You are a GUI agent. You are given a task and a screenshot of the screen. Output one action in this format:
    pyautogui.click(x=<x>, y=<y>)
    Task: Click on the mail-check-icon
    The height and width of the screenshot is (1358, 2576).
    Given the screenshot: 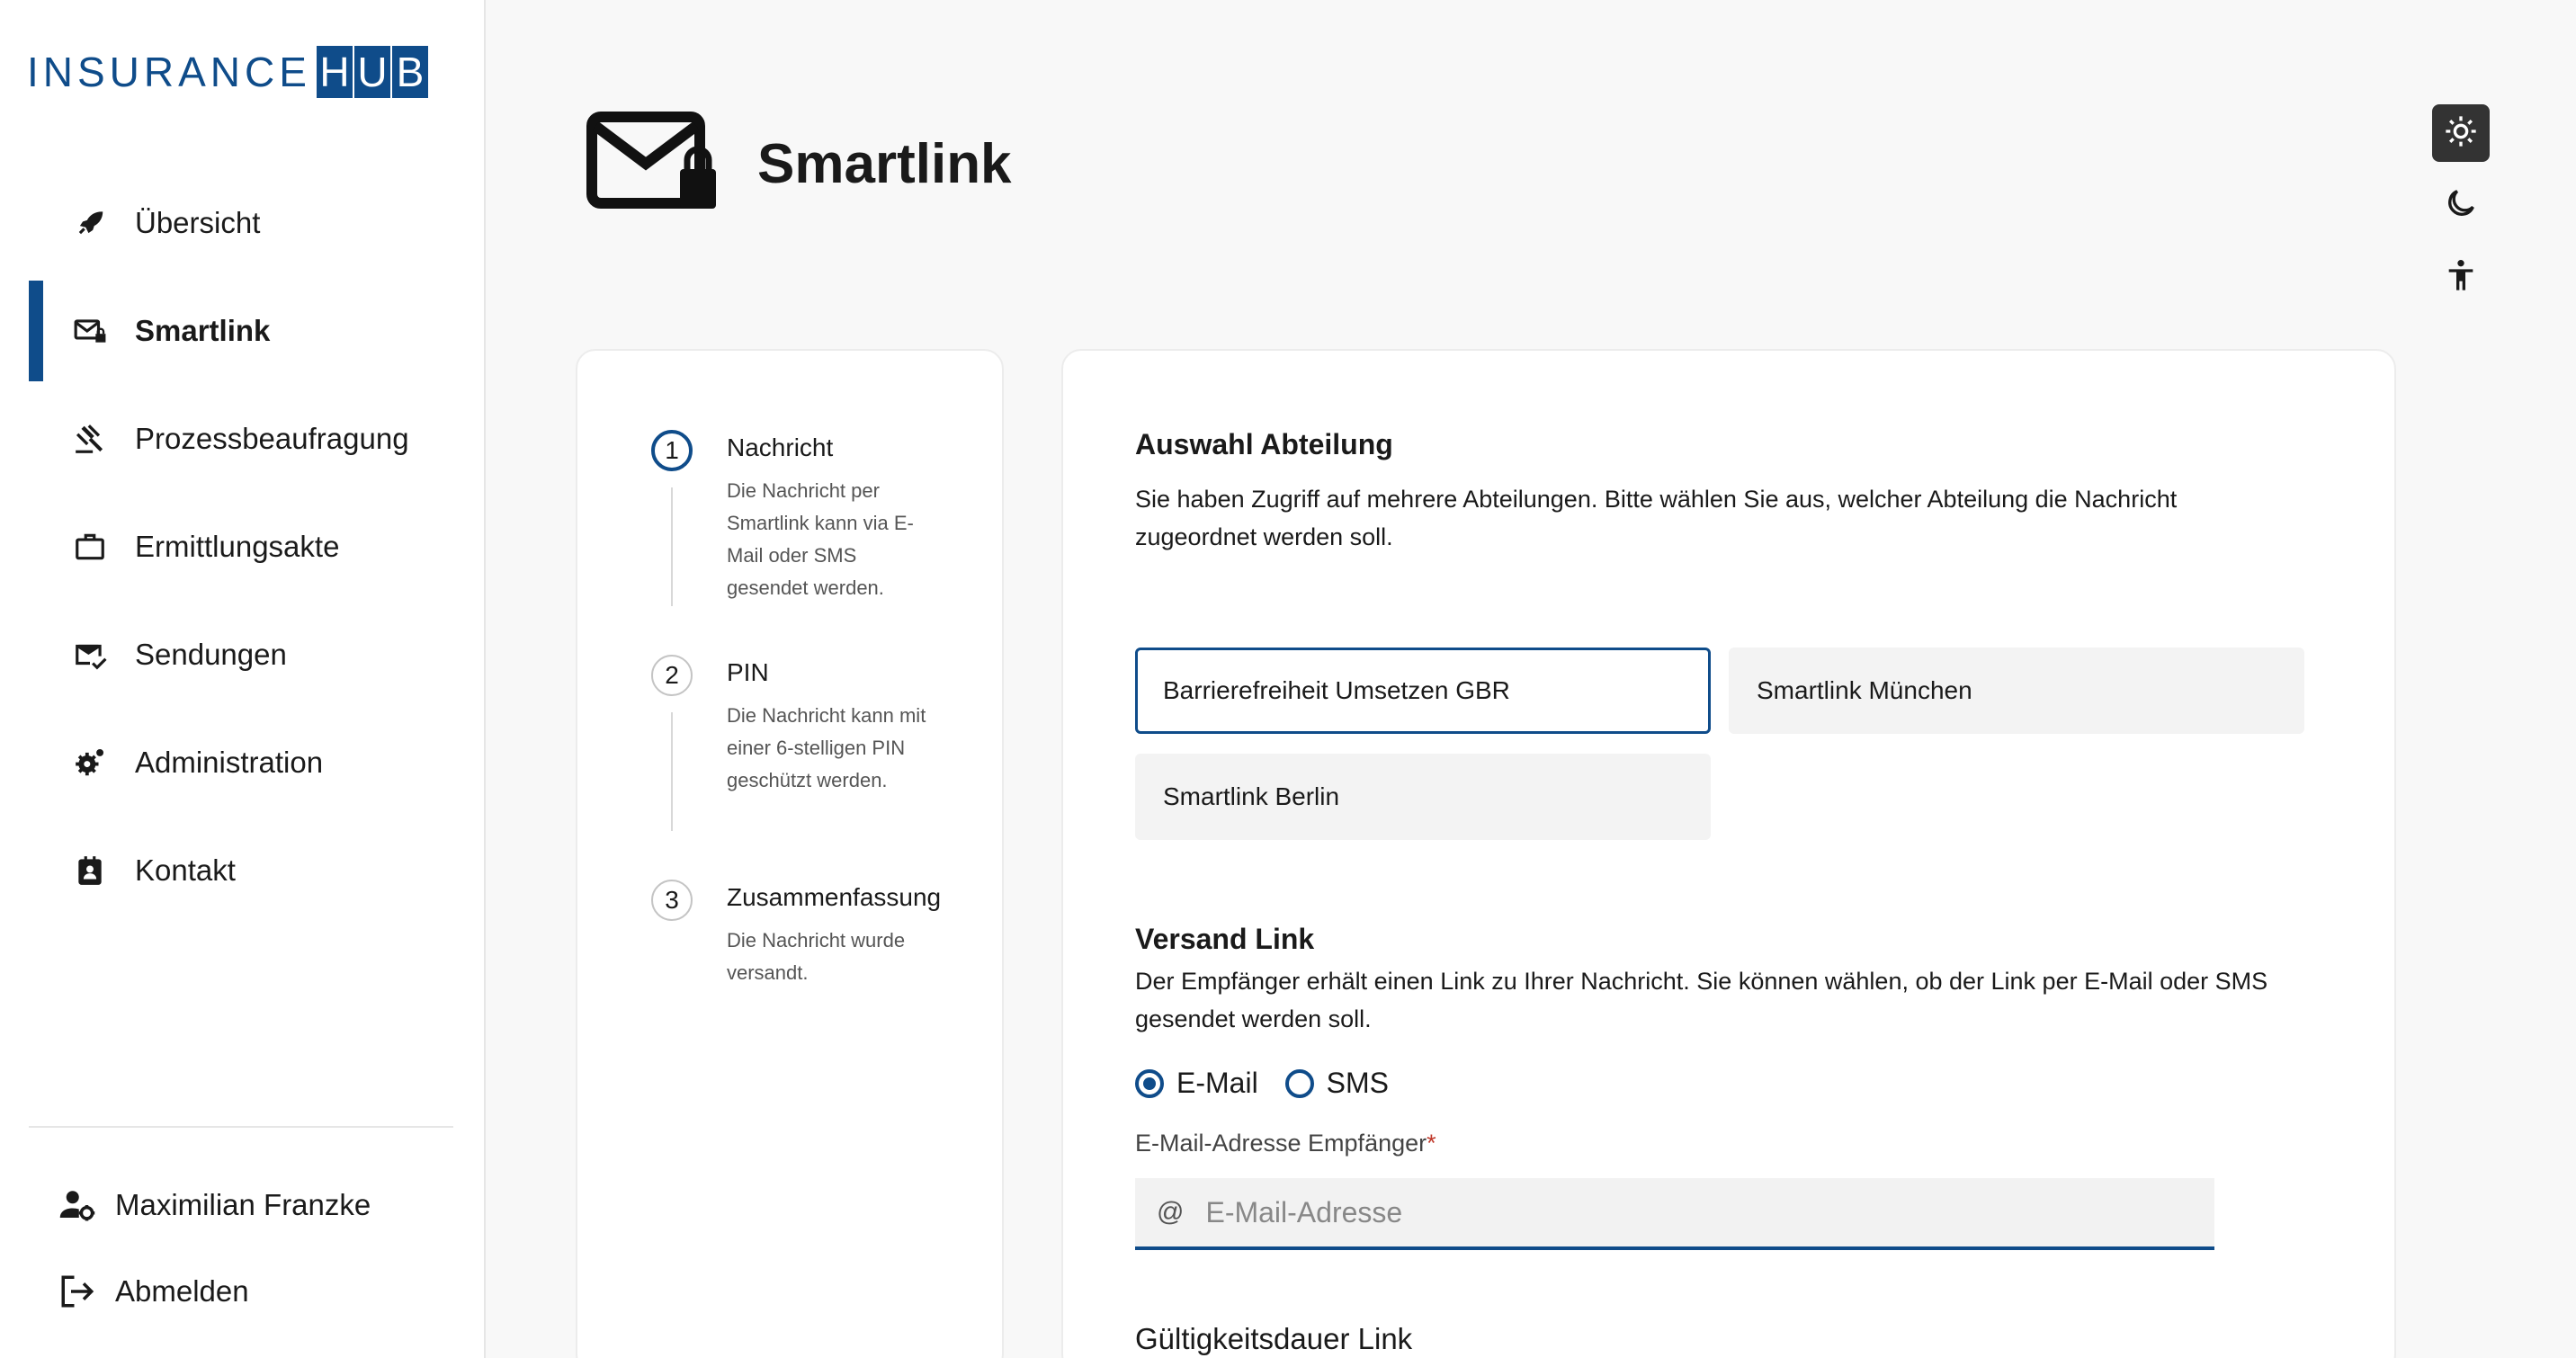 What is the action you would take?
    pyautogui.click(x=90, y=655)
    